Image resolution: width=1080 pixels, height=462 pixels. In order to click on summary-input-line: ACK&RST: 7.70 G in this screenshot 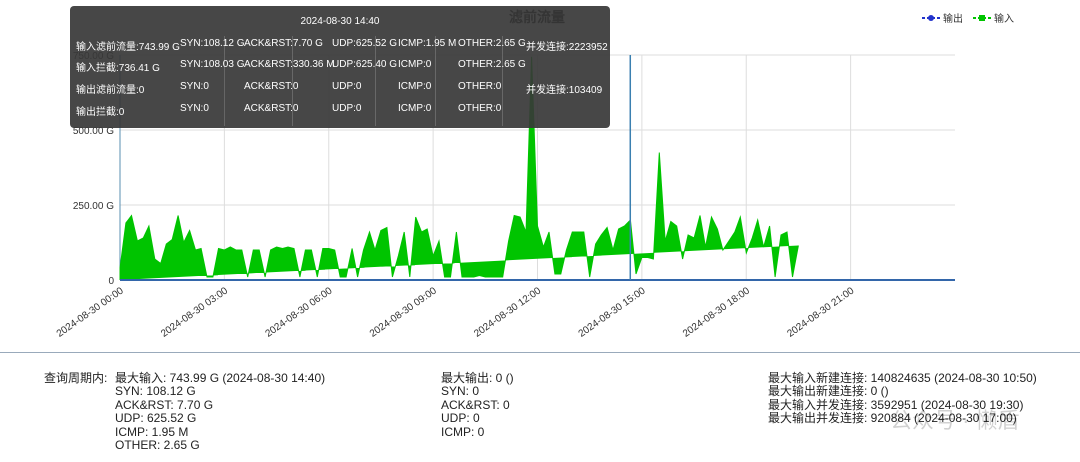, I will do `click(164, 404)`.